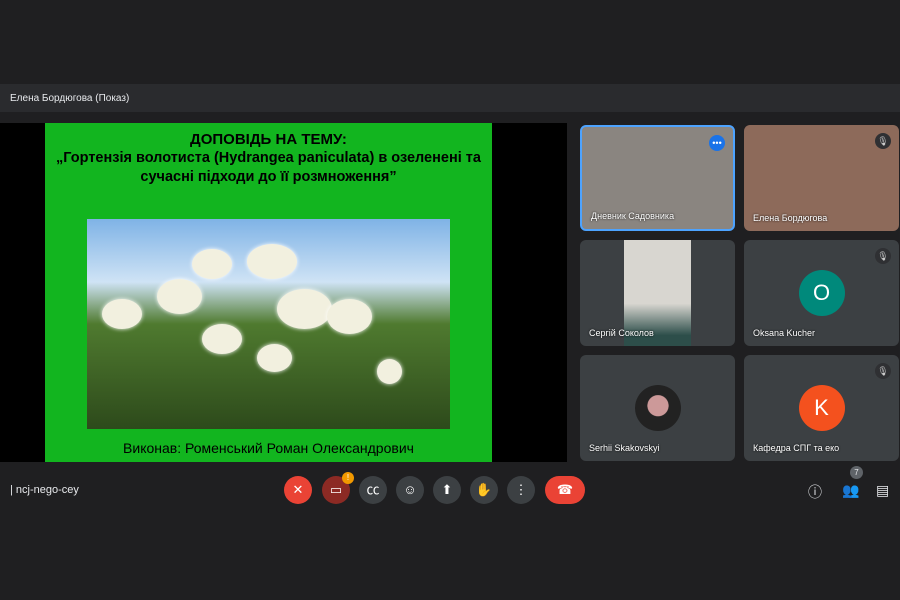 The image size is (900, 600). What do you see at coordinates (338, 488) in the screenshot?
I see `camera-toggle-button: ▭!` at bounding box center [338, 488].